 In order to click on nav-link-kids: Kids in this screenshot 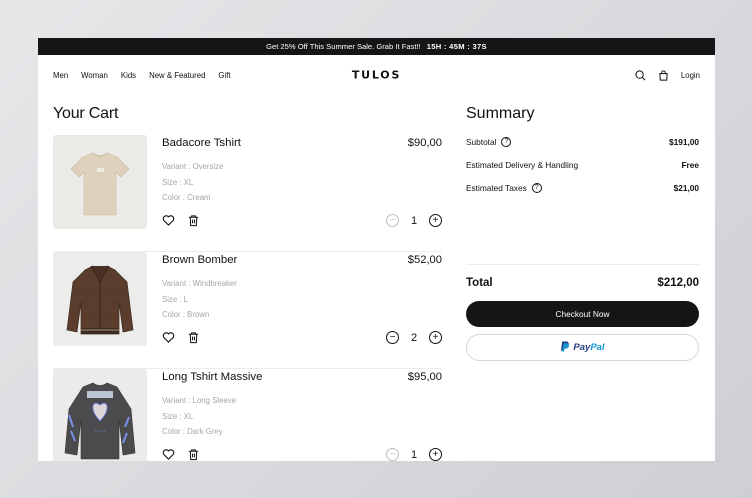, I will do `click(128, 75)`.